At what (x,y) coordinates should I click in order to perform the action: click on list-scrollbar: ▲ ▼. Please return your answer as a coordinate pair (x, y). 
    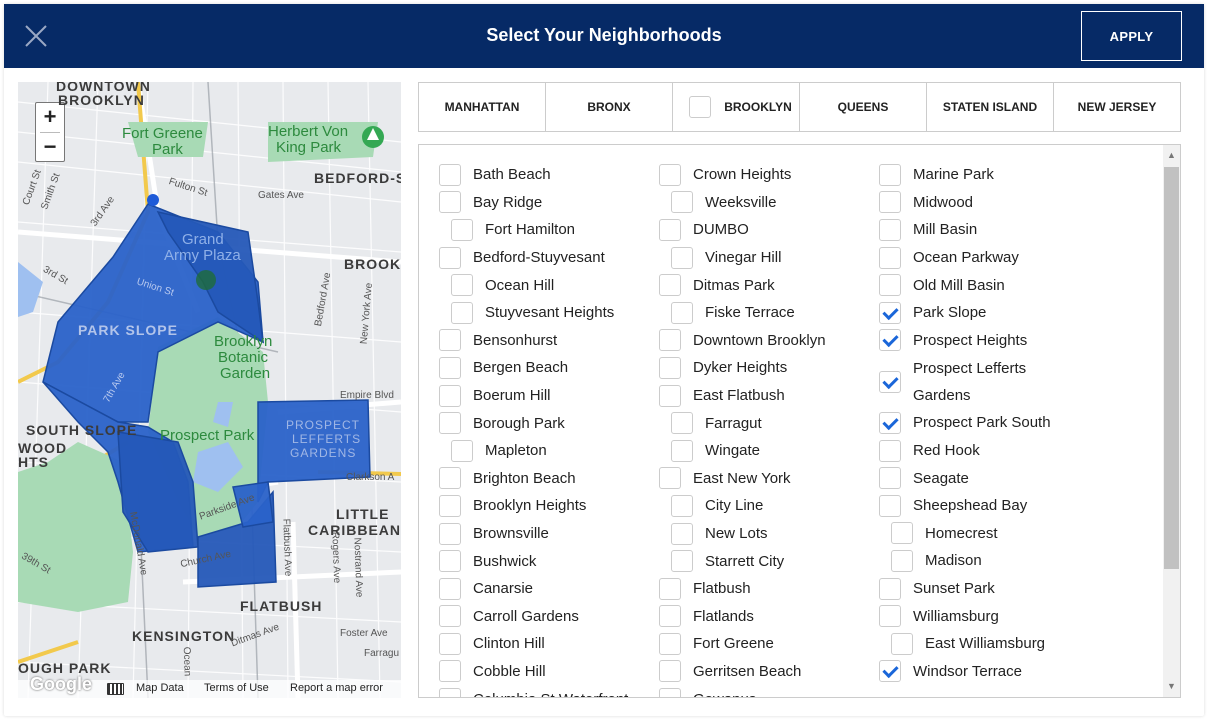
    Looking at the image, I should click on (1171, 421).